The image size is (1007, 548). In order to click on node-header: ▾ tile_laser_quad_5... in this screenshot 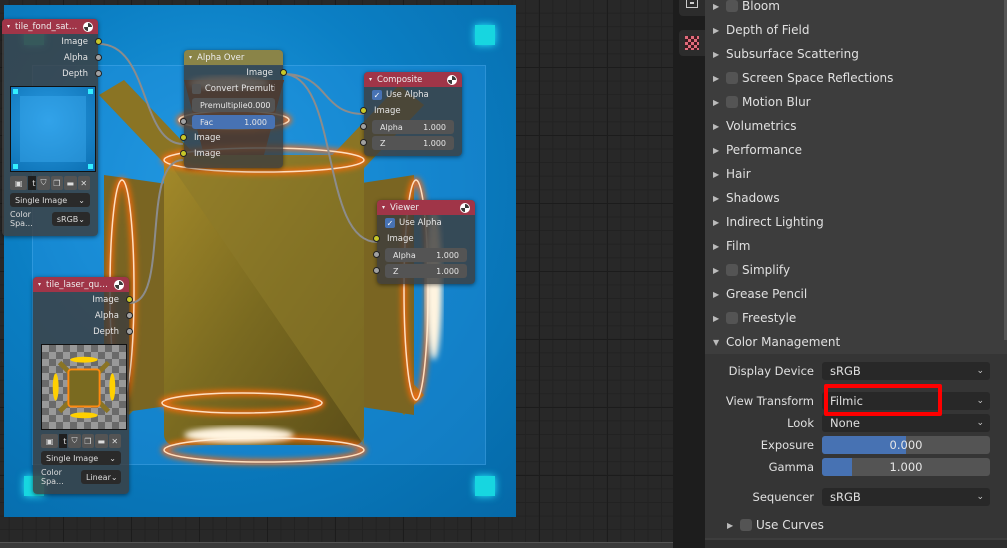, I will do `click(81, 284)`.